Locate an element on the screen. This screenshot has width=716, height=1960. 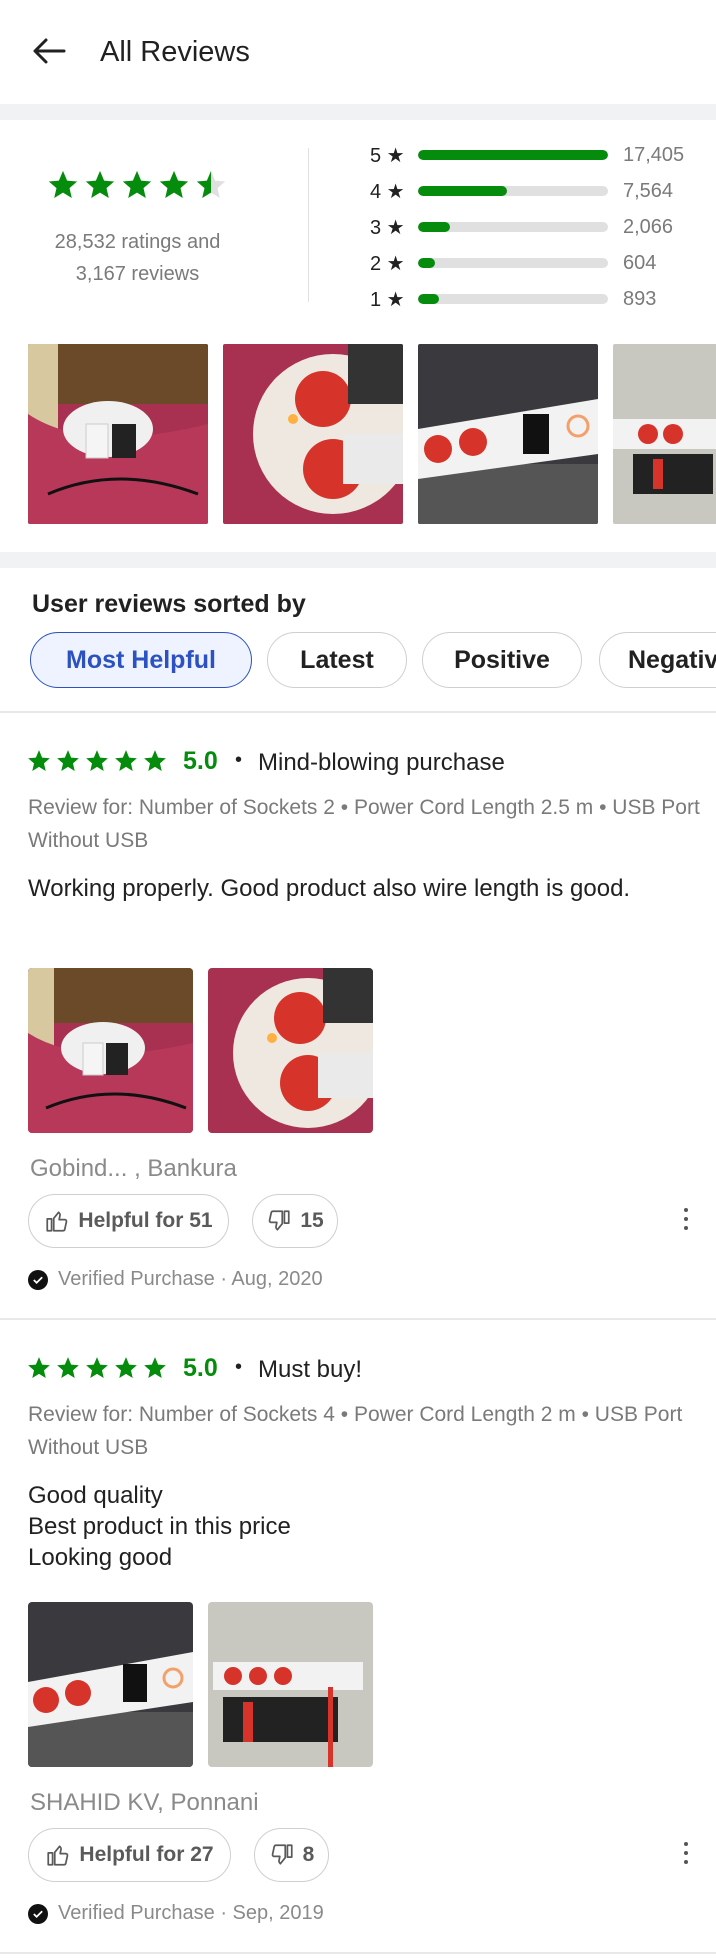
reviewer-name: SHAHID KV, Ponnani is located at coordinates (144, 1802).